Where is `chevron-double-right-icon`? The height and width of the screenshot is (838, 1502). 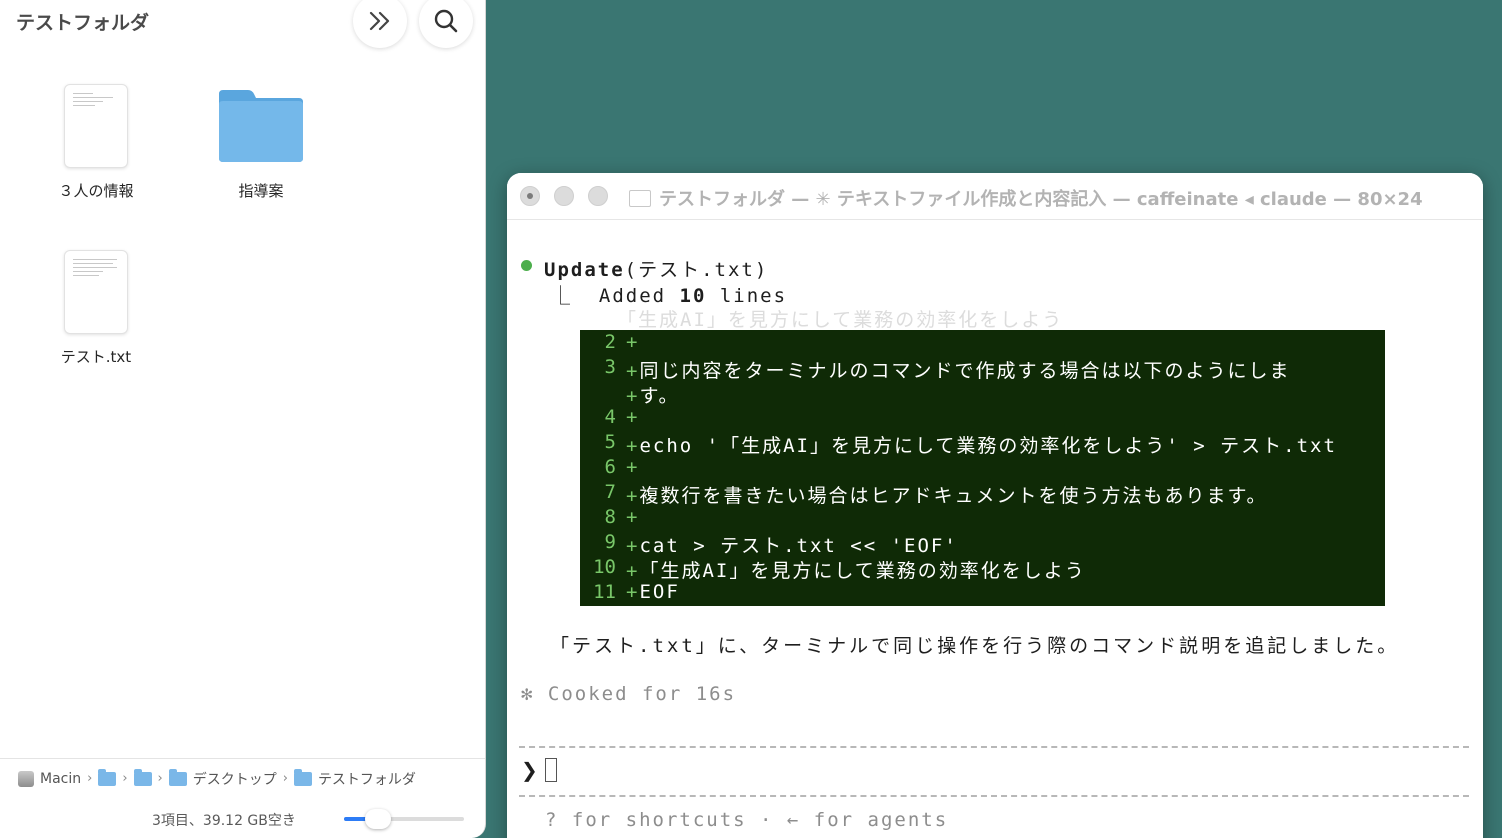
chevron-double-right-icon is located at coordinates (379, 21).